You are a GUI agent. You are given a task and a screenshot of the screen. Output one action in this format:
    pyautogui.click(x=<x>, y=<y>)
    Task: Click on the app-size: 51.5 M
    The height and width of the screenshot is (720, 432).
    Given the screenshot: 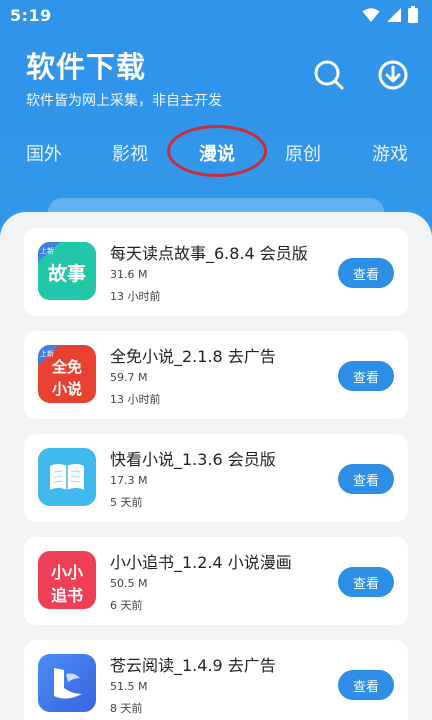 What is the action you would take?
    pyautogui.click(x=129, y=686)
    